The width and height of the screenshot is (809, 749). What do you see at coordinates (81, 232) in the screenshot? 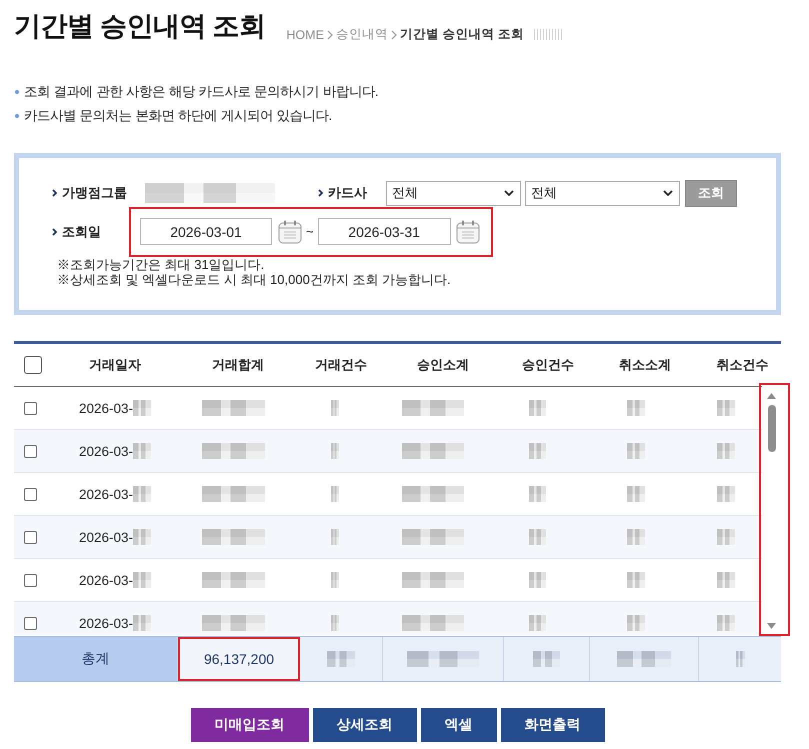
I see `field-label: 조회일` at bounding box center [81, 232].